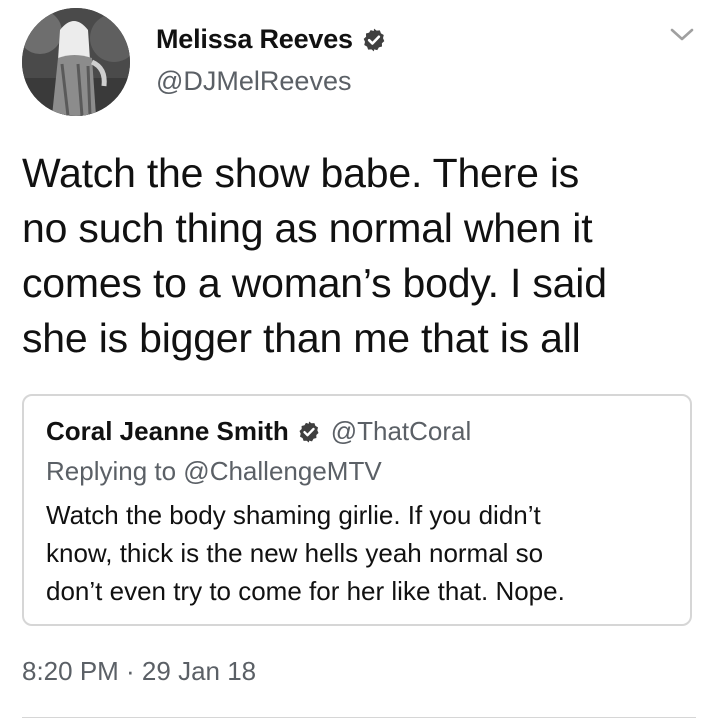 Image resolution: width=718 pixels, height=722 pixels. I want to click on chevron-down-icon, so click(682, 35).